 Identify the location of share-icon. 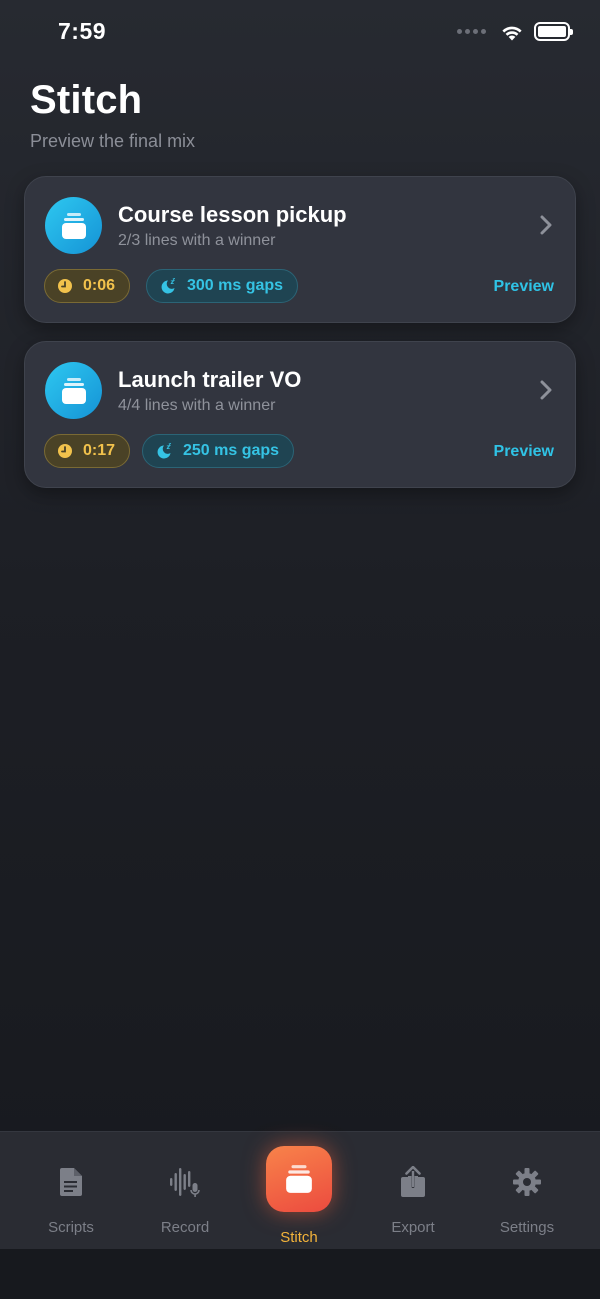
(413, 1182).